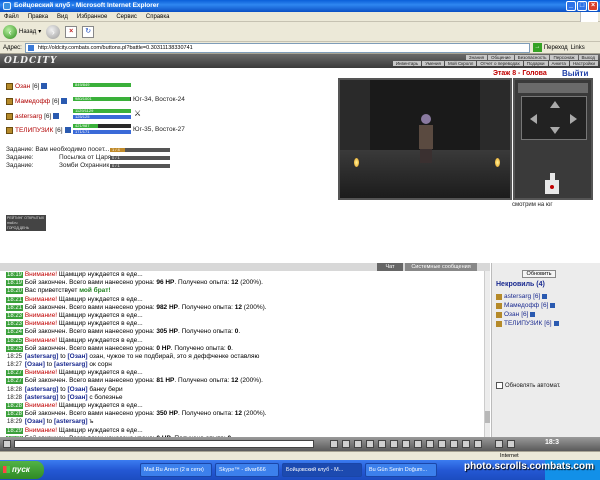 The image size is (600, 480). Describe the element at coordinates (500, 63) in the screenshot. I see `nav-transfers: Отчет о переводах` at that location.